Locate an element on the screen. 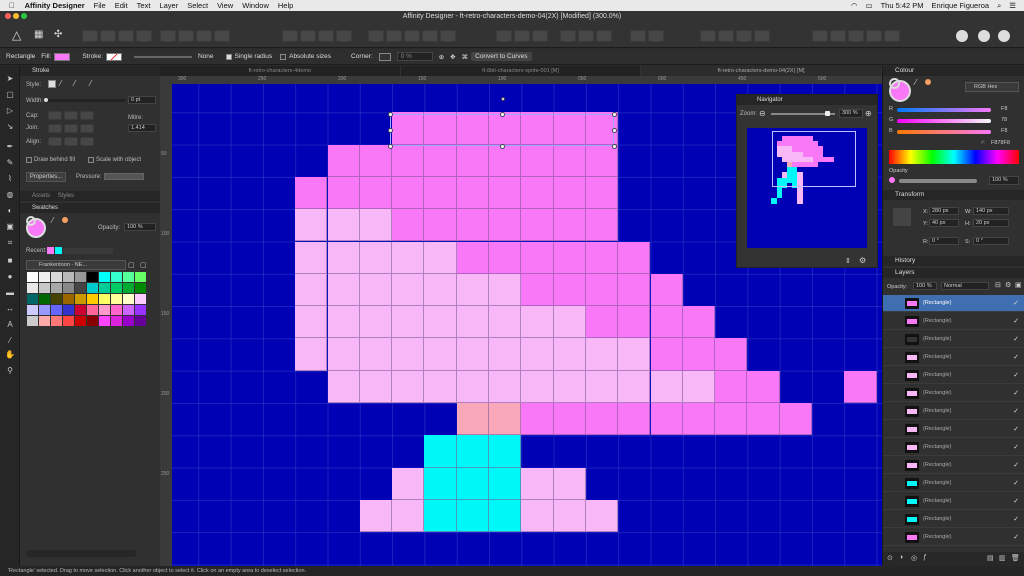  shape-tool-icon: ↔ is located at coordinates (10, 309).